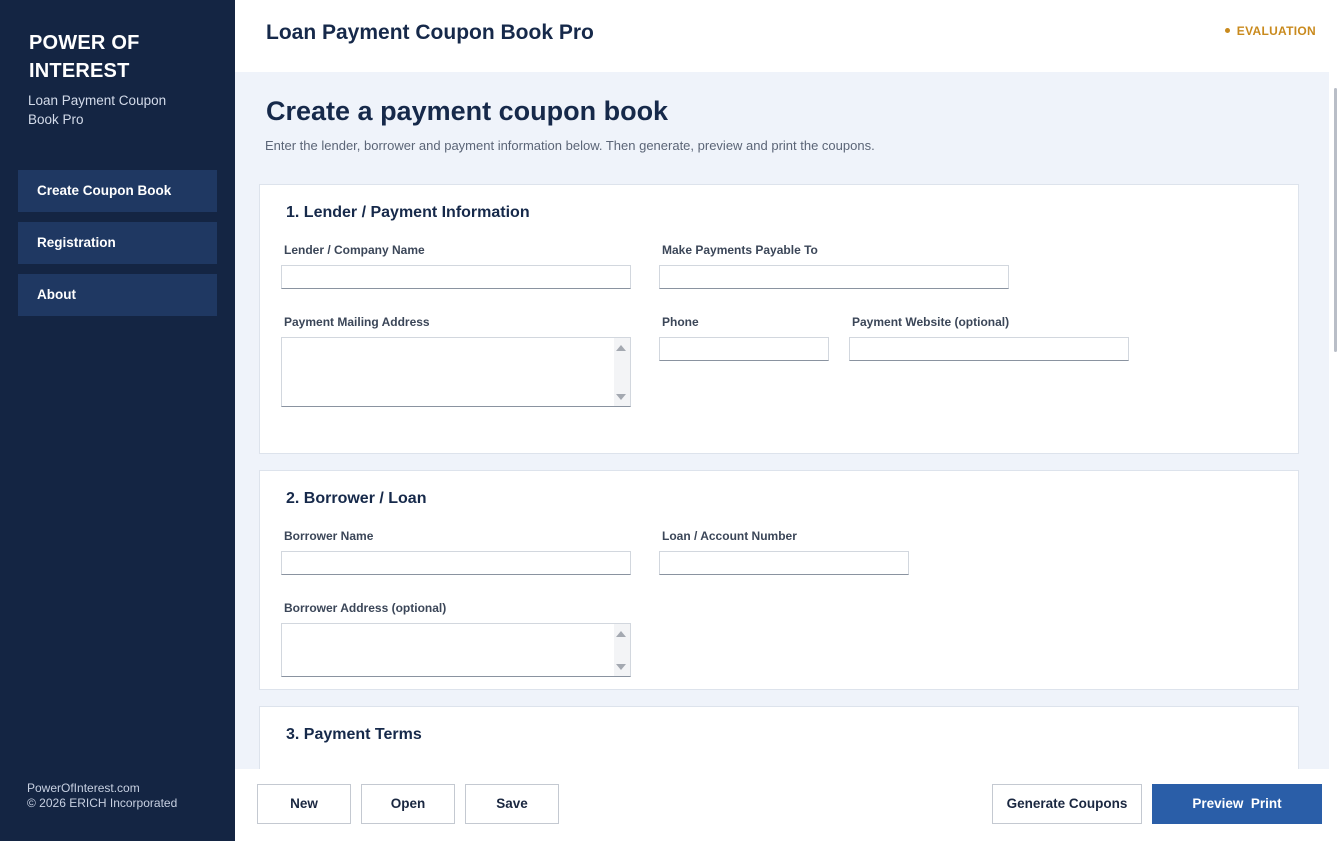 The height and width of the screenshot is (841, 1344). What do you see at coordinates (467, 111) in the screenshot?
I see `page-title: Create a payment coupon book` at bounding box center [467, 111].